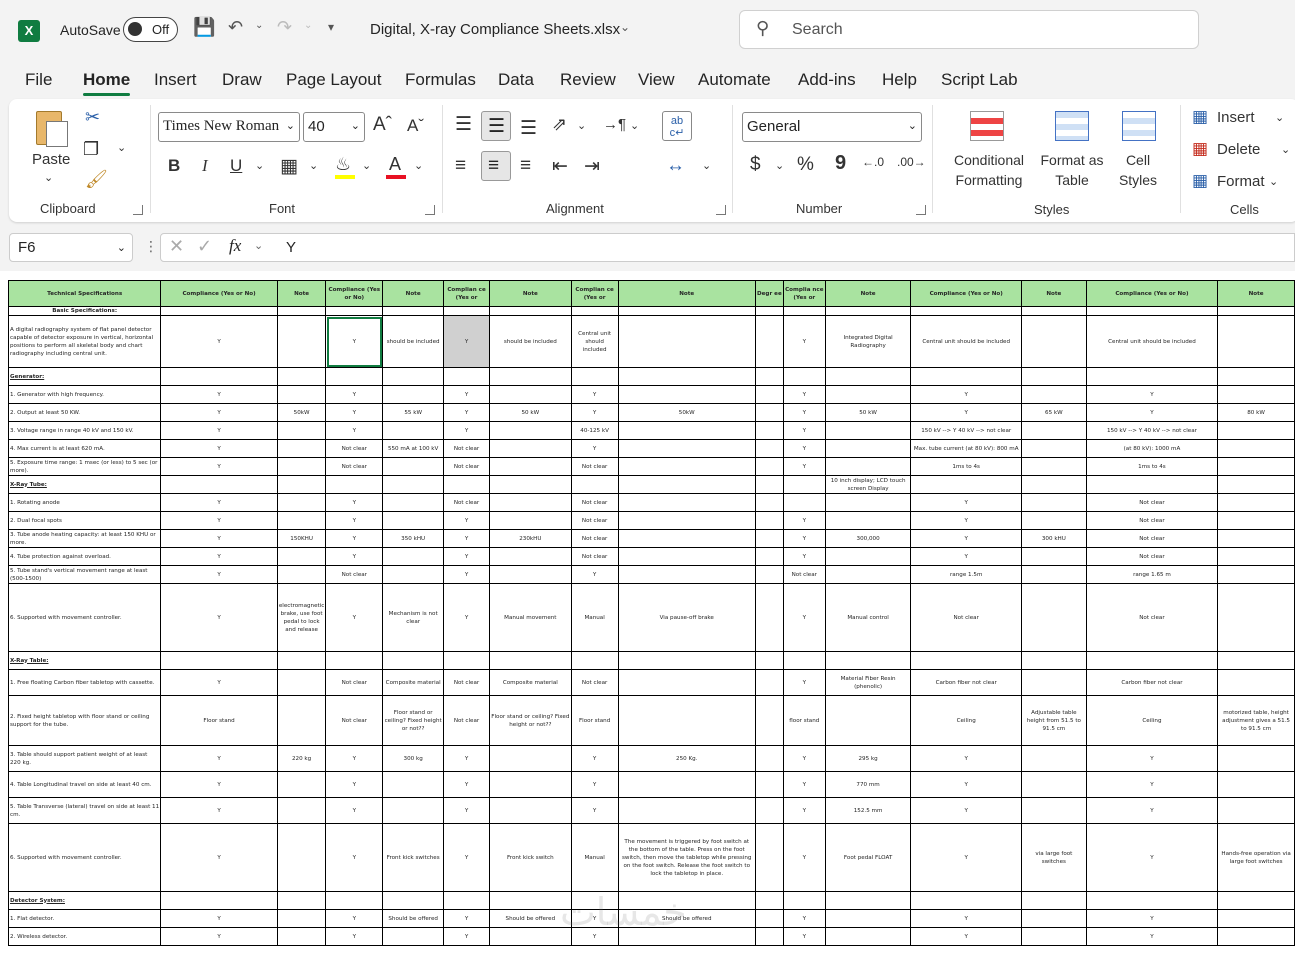 Image resolution: width=1295 pixels, height=954 pixels. I want to click on format-cells-icon: ▦, so click(1200, 181).